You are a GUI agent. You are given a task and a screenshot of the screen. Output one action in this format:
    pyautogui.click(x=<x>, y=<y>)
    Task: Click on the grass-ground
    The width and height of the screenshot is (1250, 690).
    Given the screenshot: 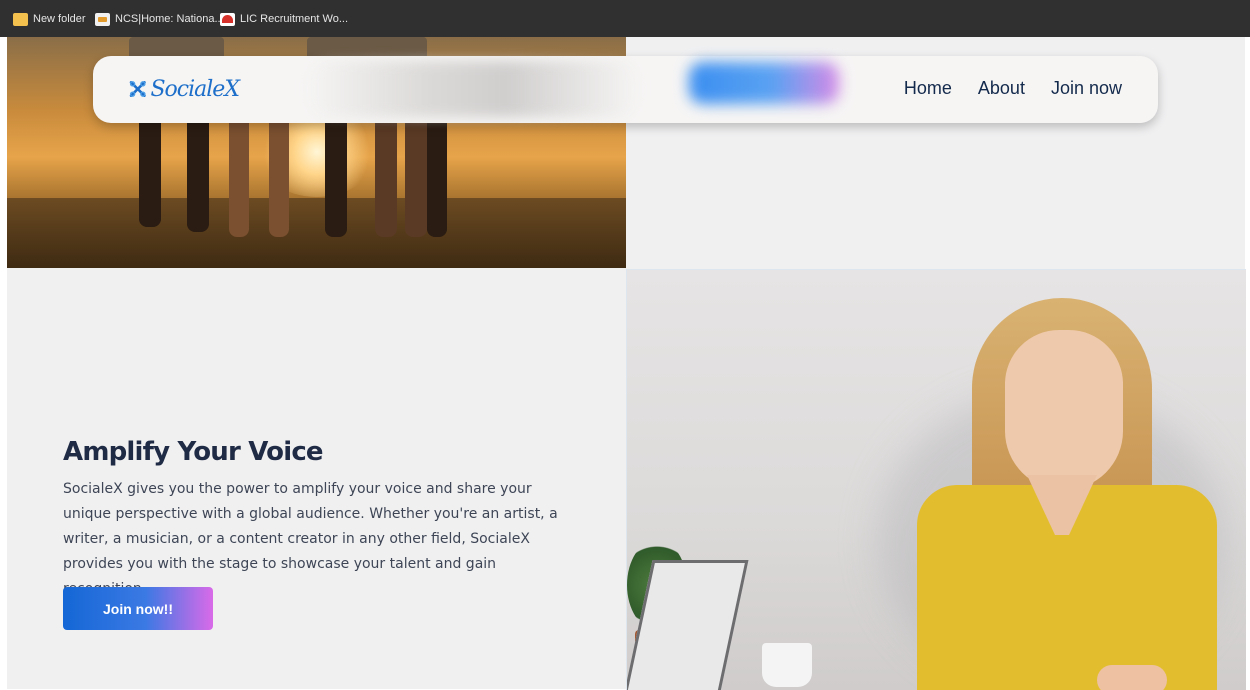 What is the action you would take?
    pyautogui.click(x=316, y=233)
    